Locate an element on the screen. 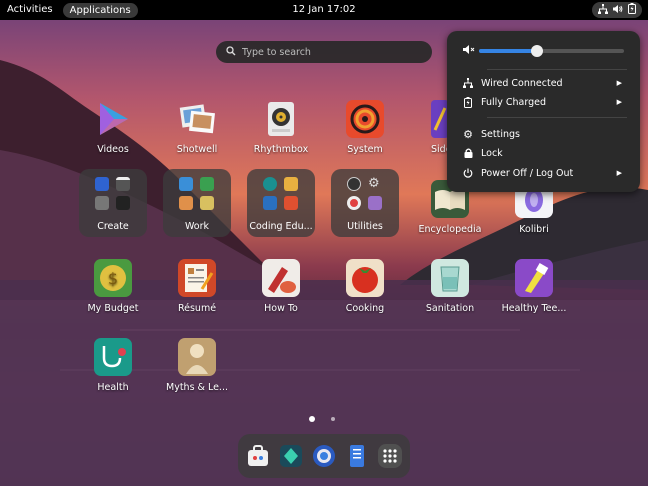  dock-browser-icon is located at coordinates (324, 456).